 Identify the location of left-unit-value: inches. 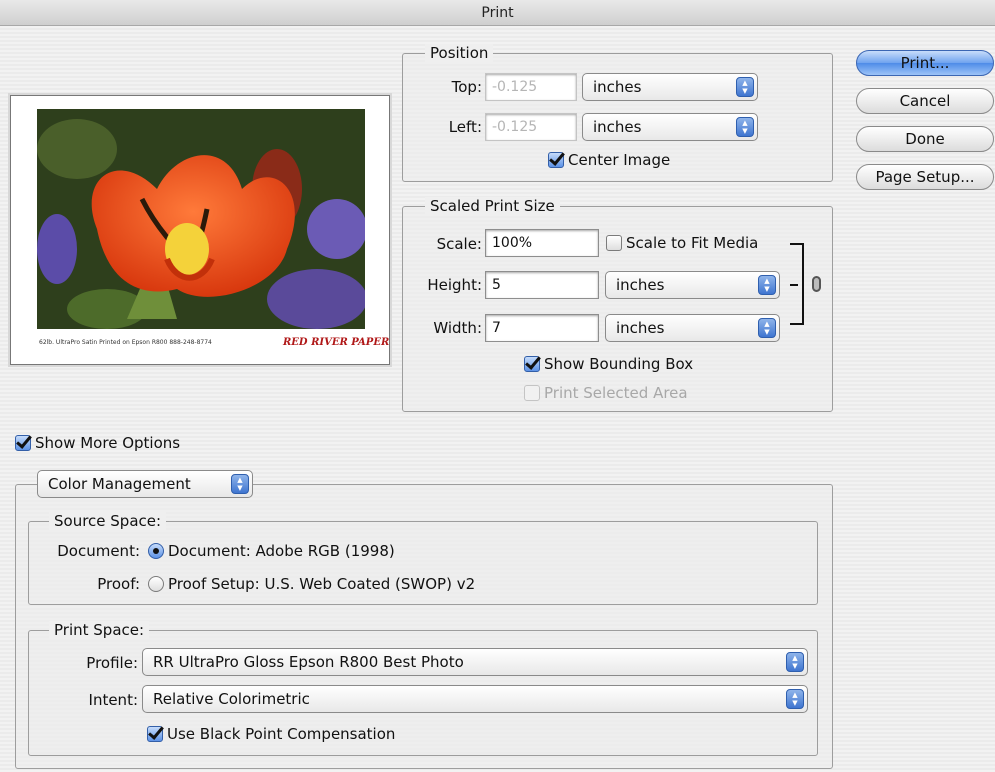
(617, 127).